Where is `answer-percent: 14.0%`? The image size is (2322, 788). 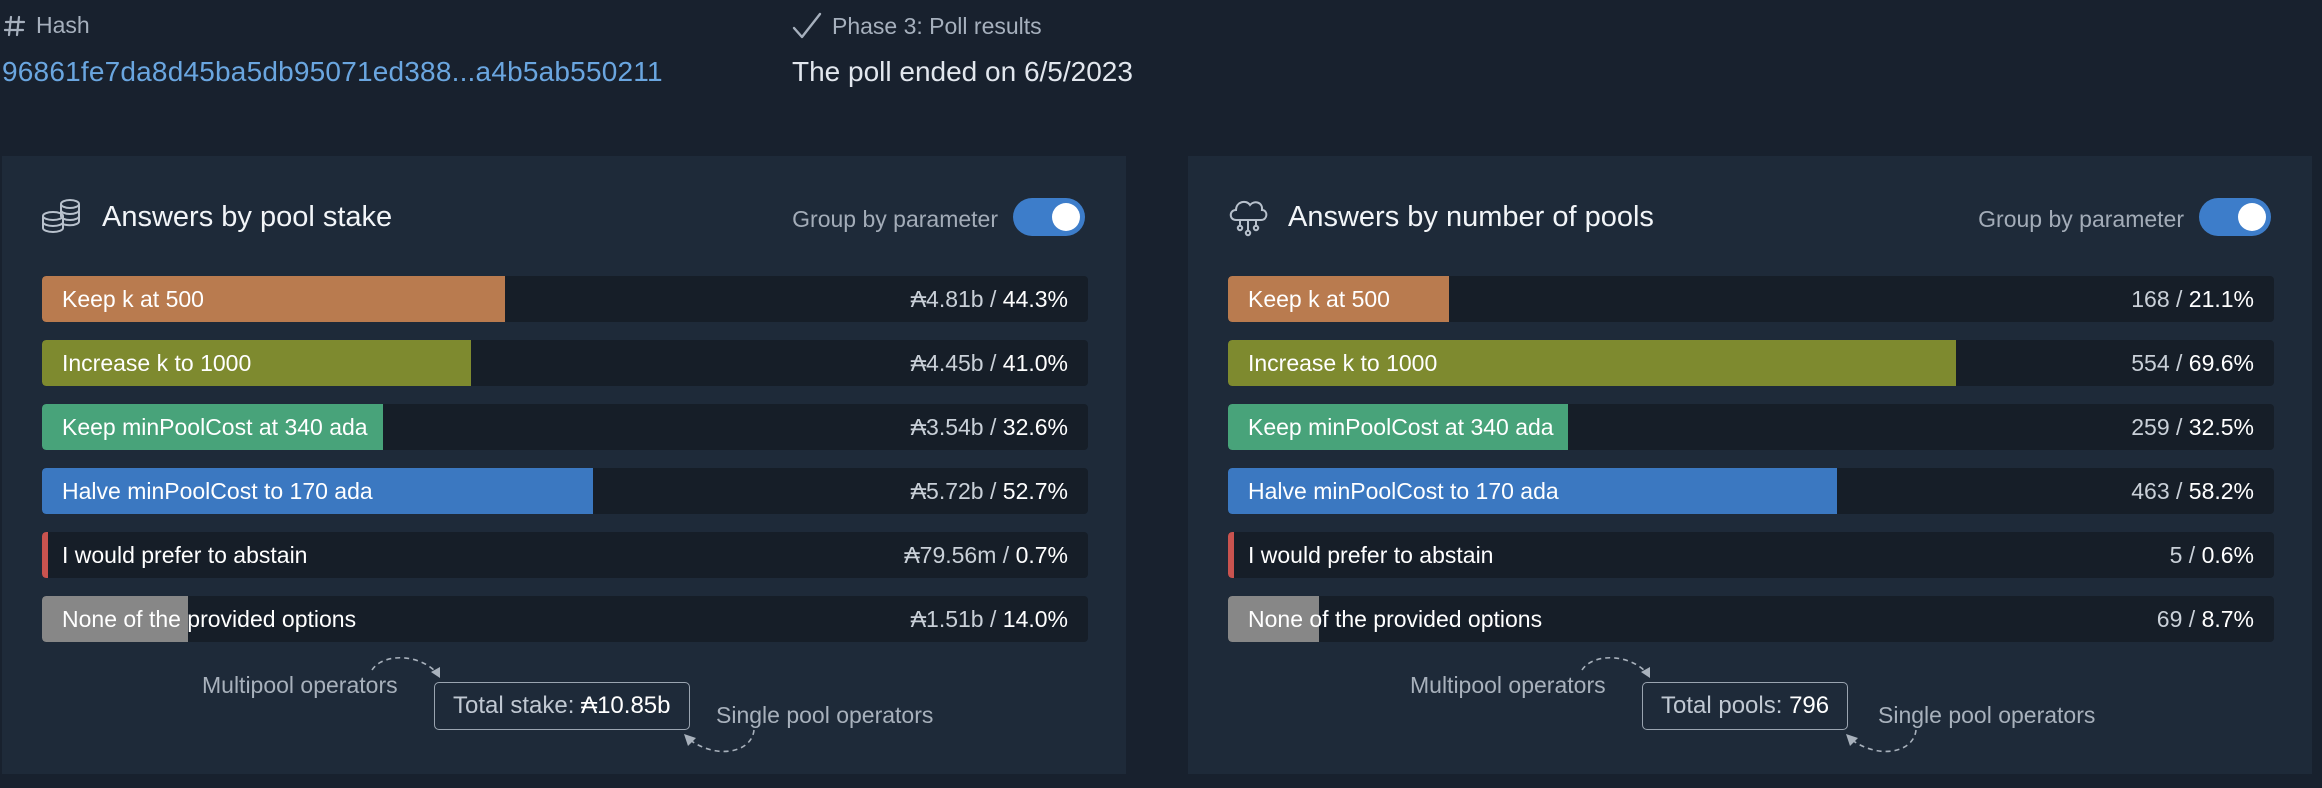 answer-percent: 14.0% is located at coordinates (1035, 619).